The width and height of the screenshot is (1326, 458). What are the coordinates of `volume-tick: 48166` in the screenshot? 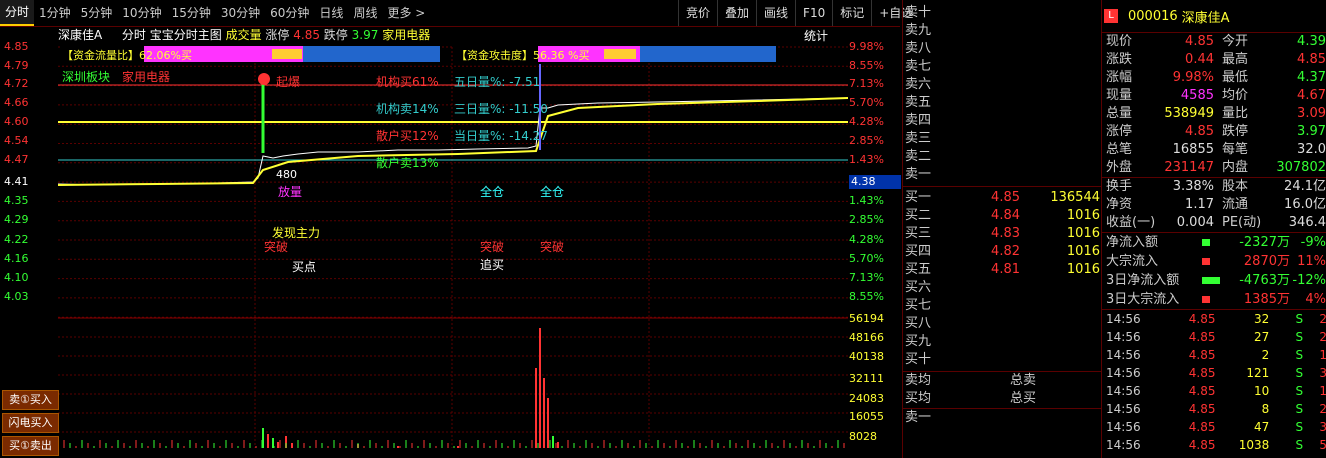 It's located at (866, 337).